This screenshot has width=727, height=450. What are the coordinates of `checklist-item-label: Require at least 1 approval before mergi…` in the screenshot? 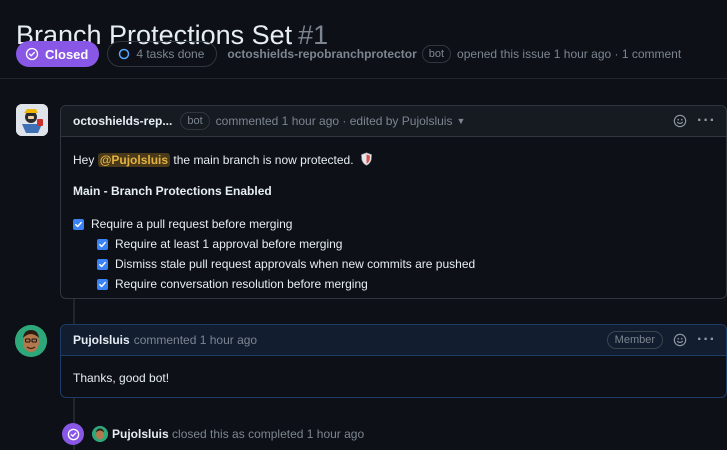 It's located at (229, 244).